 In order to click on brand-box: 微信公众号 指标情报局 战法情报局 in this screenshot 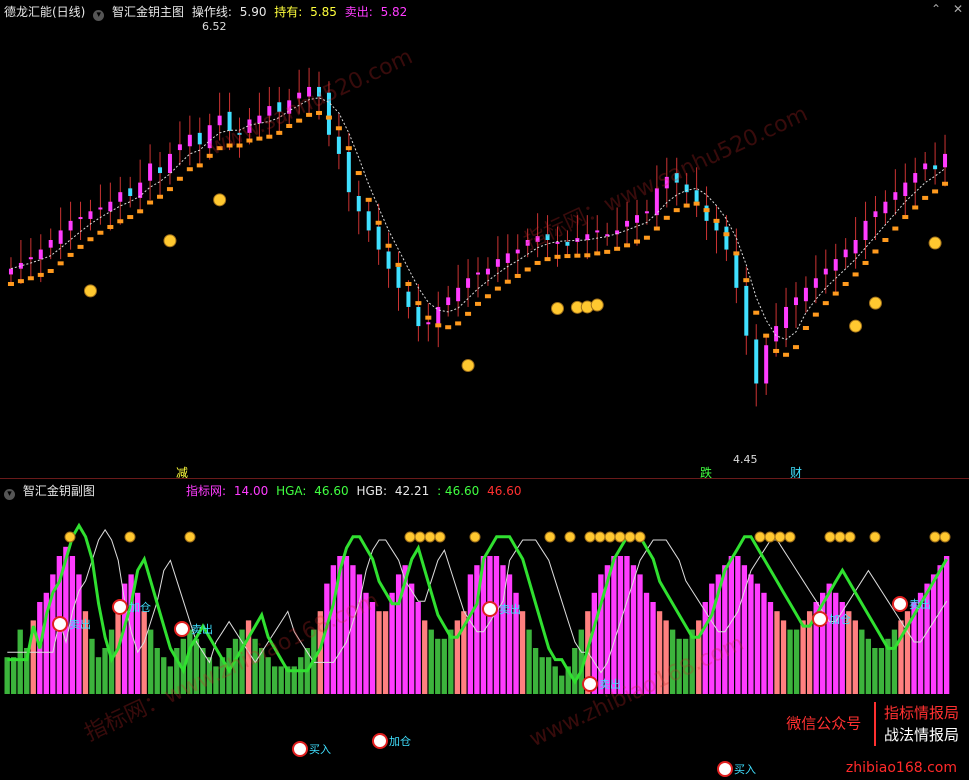, I will do `click(872, 724)`.